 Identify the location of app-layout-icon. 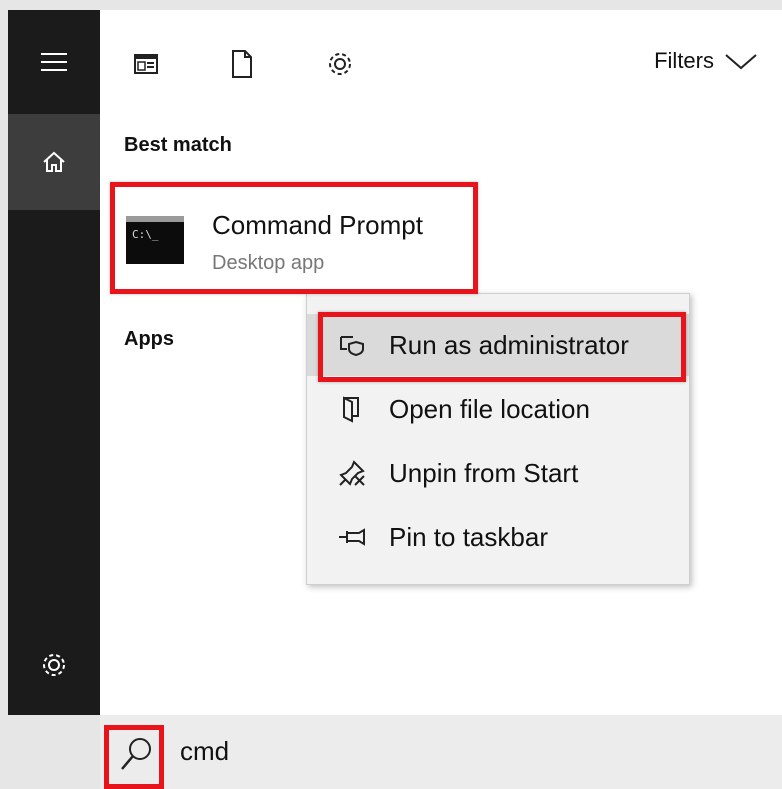
(146, 64).